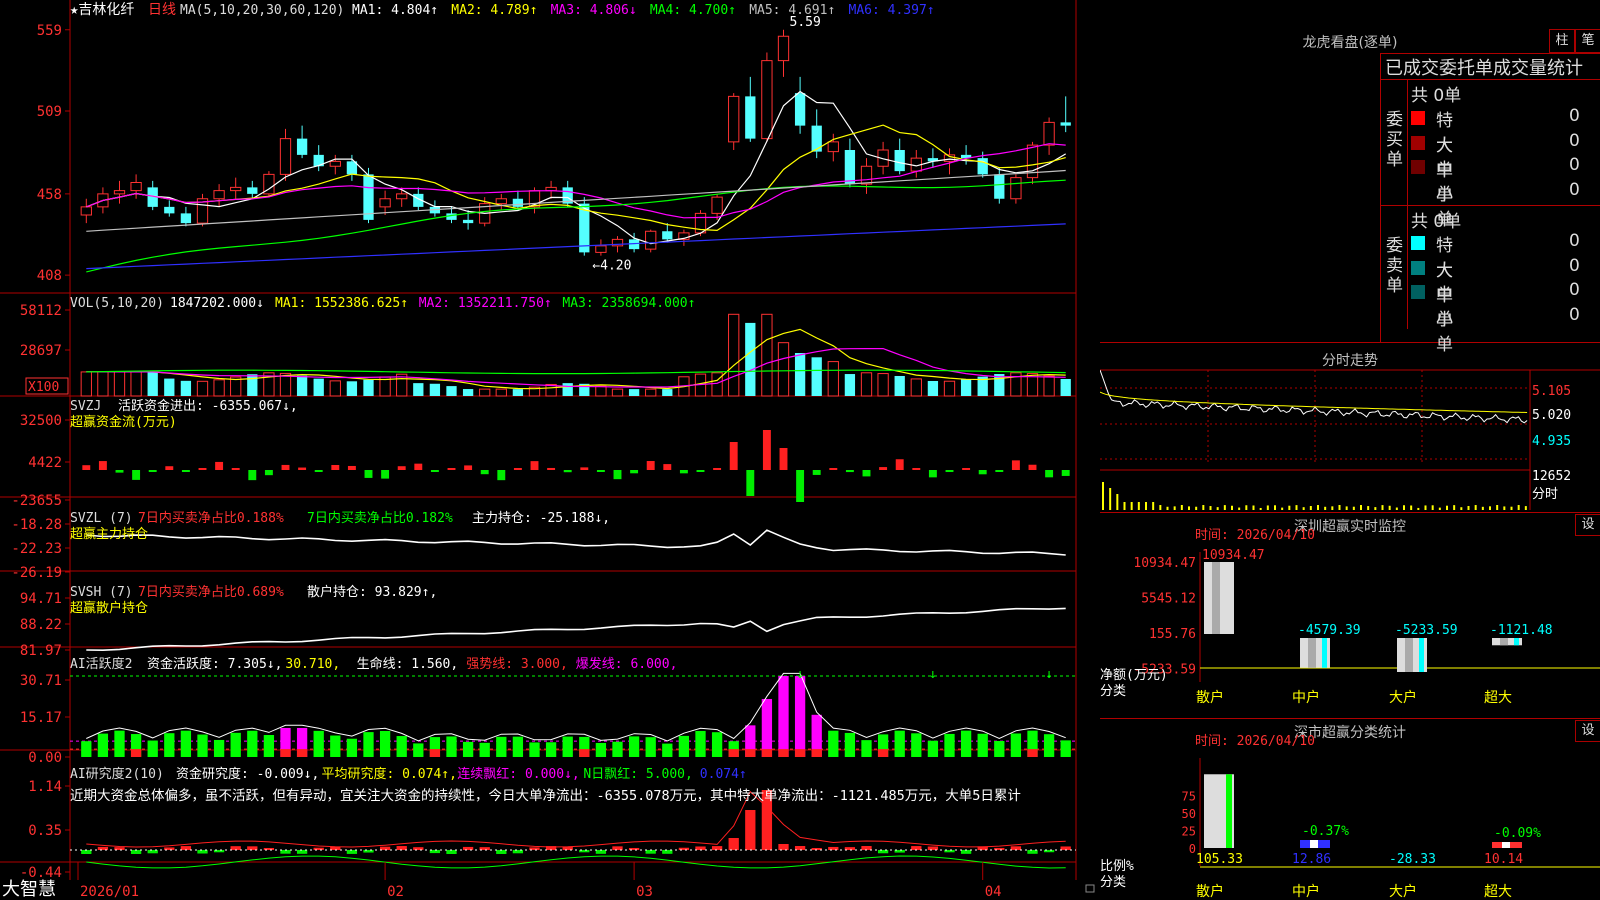 This screenshot has width=1600, height=900. What do you see at coordinates (1189, 814) in the screenshot?
I see `szc-y-tick: 50` at bounding box center [1189, 814].